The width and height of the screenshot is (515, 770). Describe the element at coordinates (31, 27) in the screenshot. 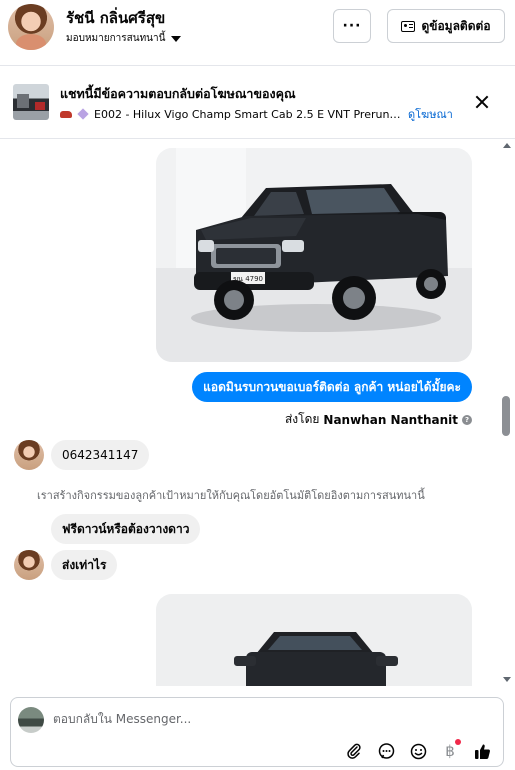

I see `contact-avatar` at that location.